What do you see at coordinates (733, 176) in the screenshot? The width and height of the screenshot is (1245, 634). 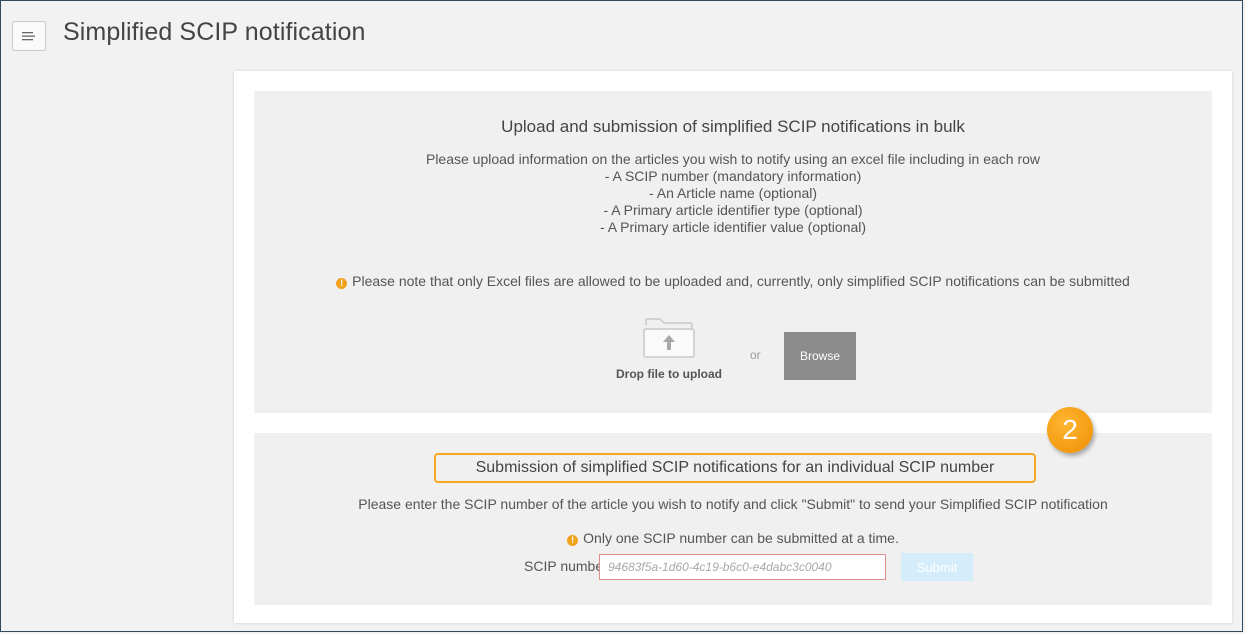 I see `list-item: - A SCIP number (mandatory information)` at bounding box center [733, 176].